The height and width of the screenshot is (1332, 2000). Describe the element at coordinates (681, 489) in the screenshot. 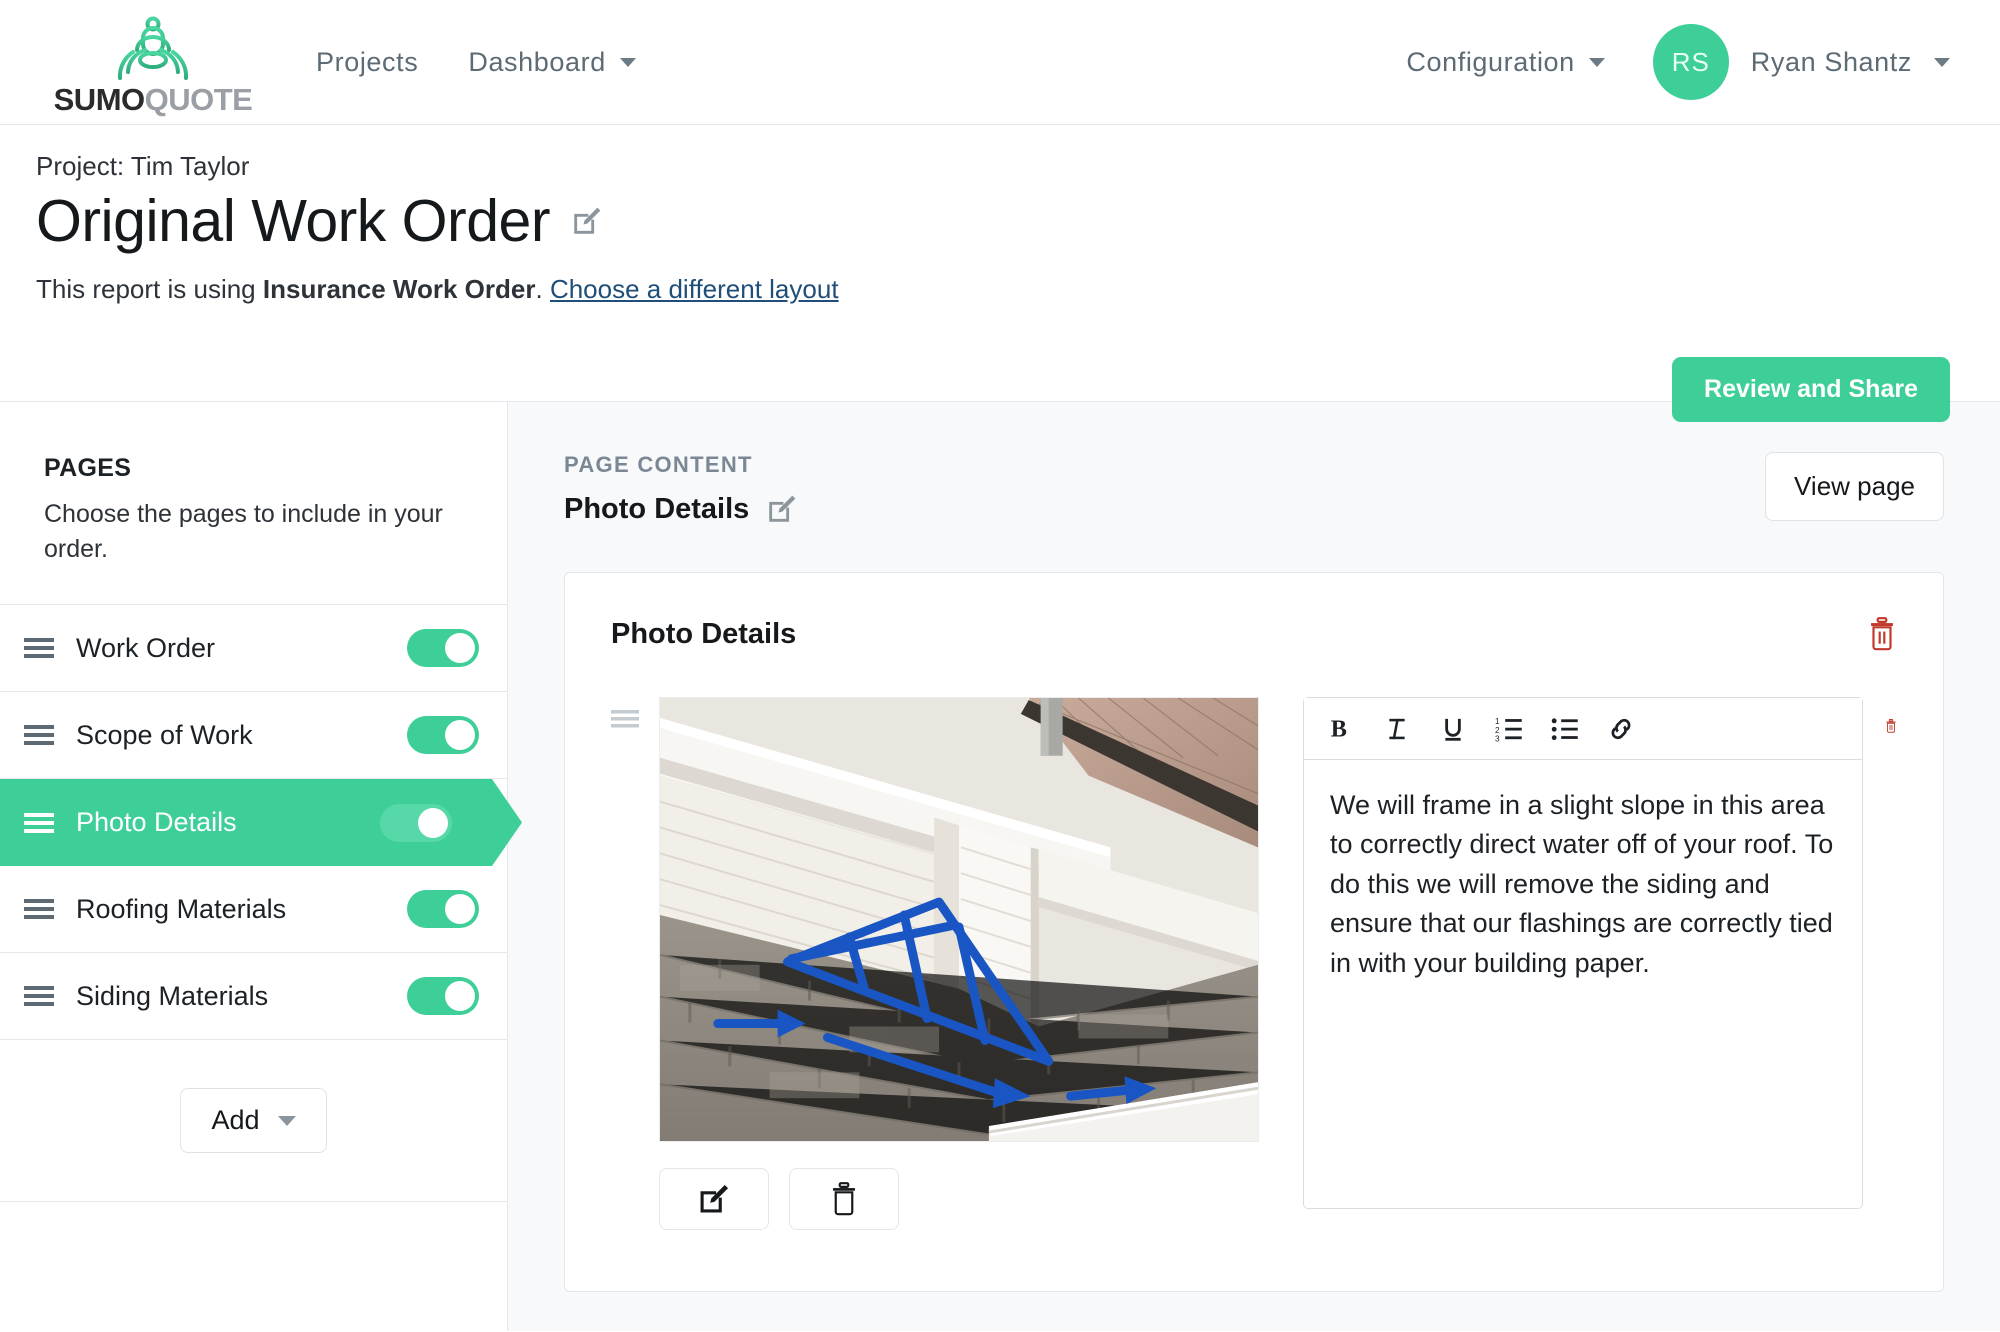

I see `page-content-titles: PAGE CONTENT Photo Details` at that location.